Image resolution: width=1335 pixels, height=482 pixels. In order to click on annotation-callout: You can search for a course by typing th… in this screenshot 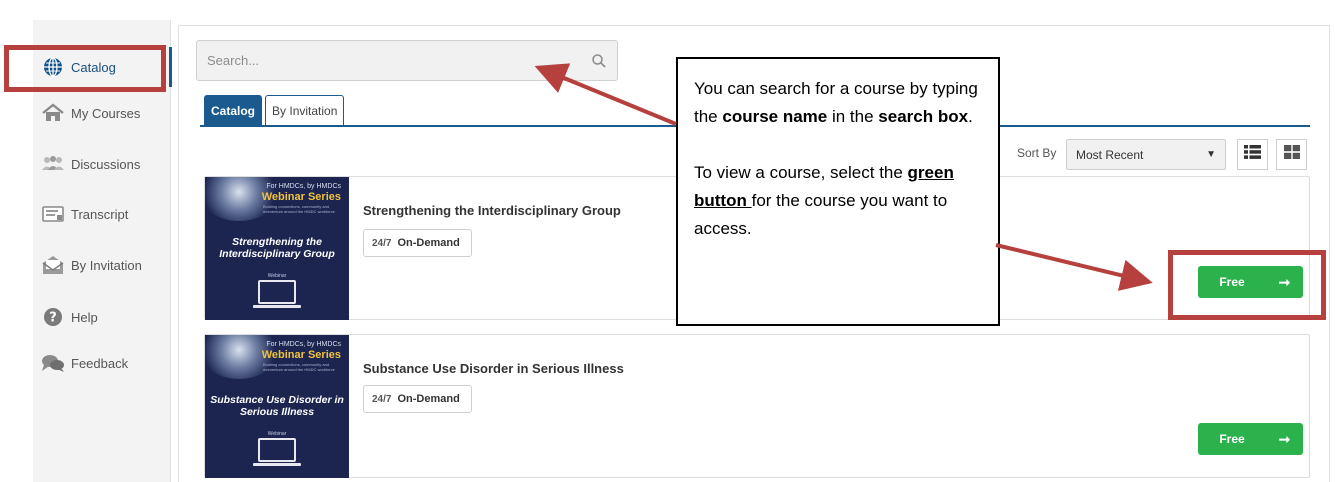, I will do `click(838, 191)`.